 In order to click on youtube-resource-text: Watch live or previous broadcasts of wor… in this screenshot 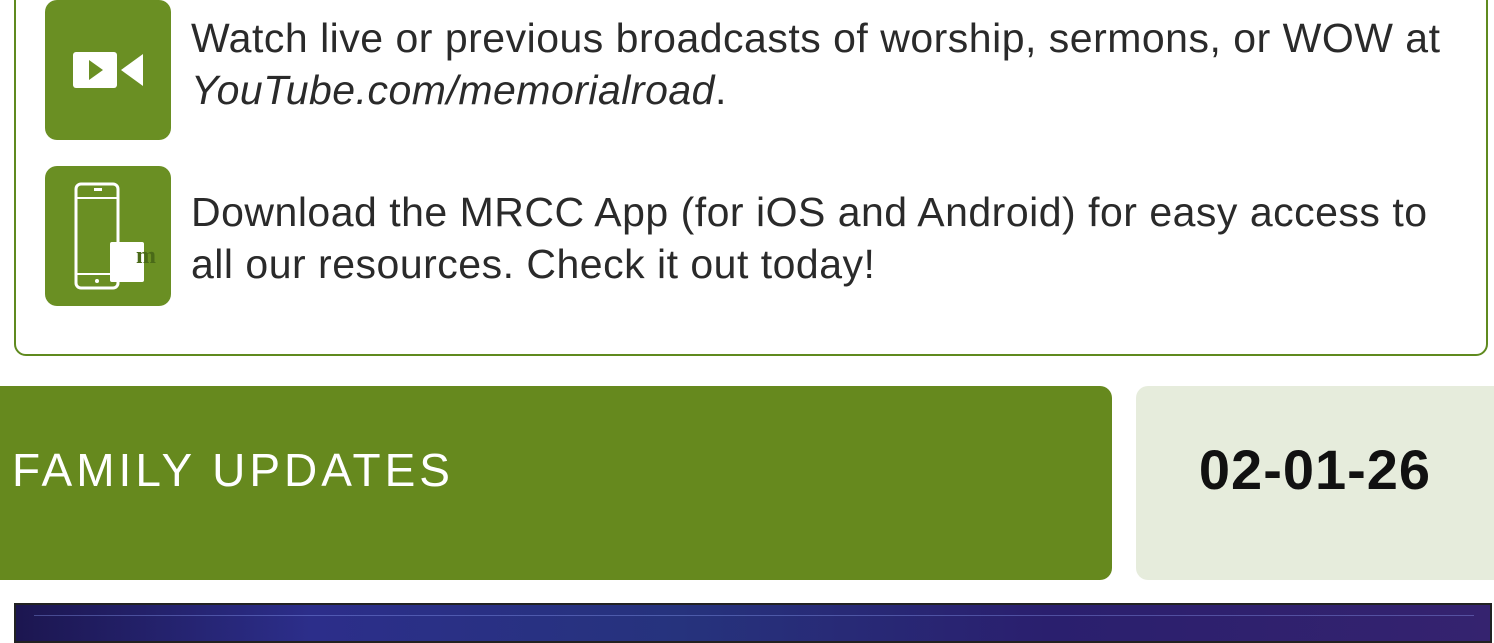, I will do `click(836, 64)`.